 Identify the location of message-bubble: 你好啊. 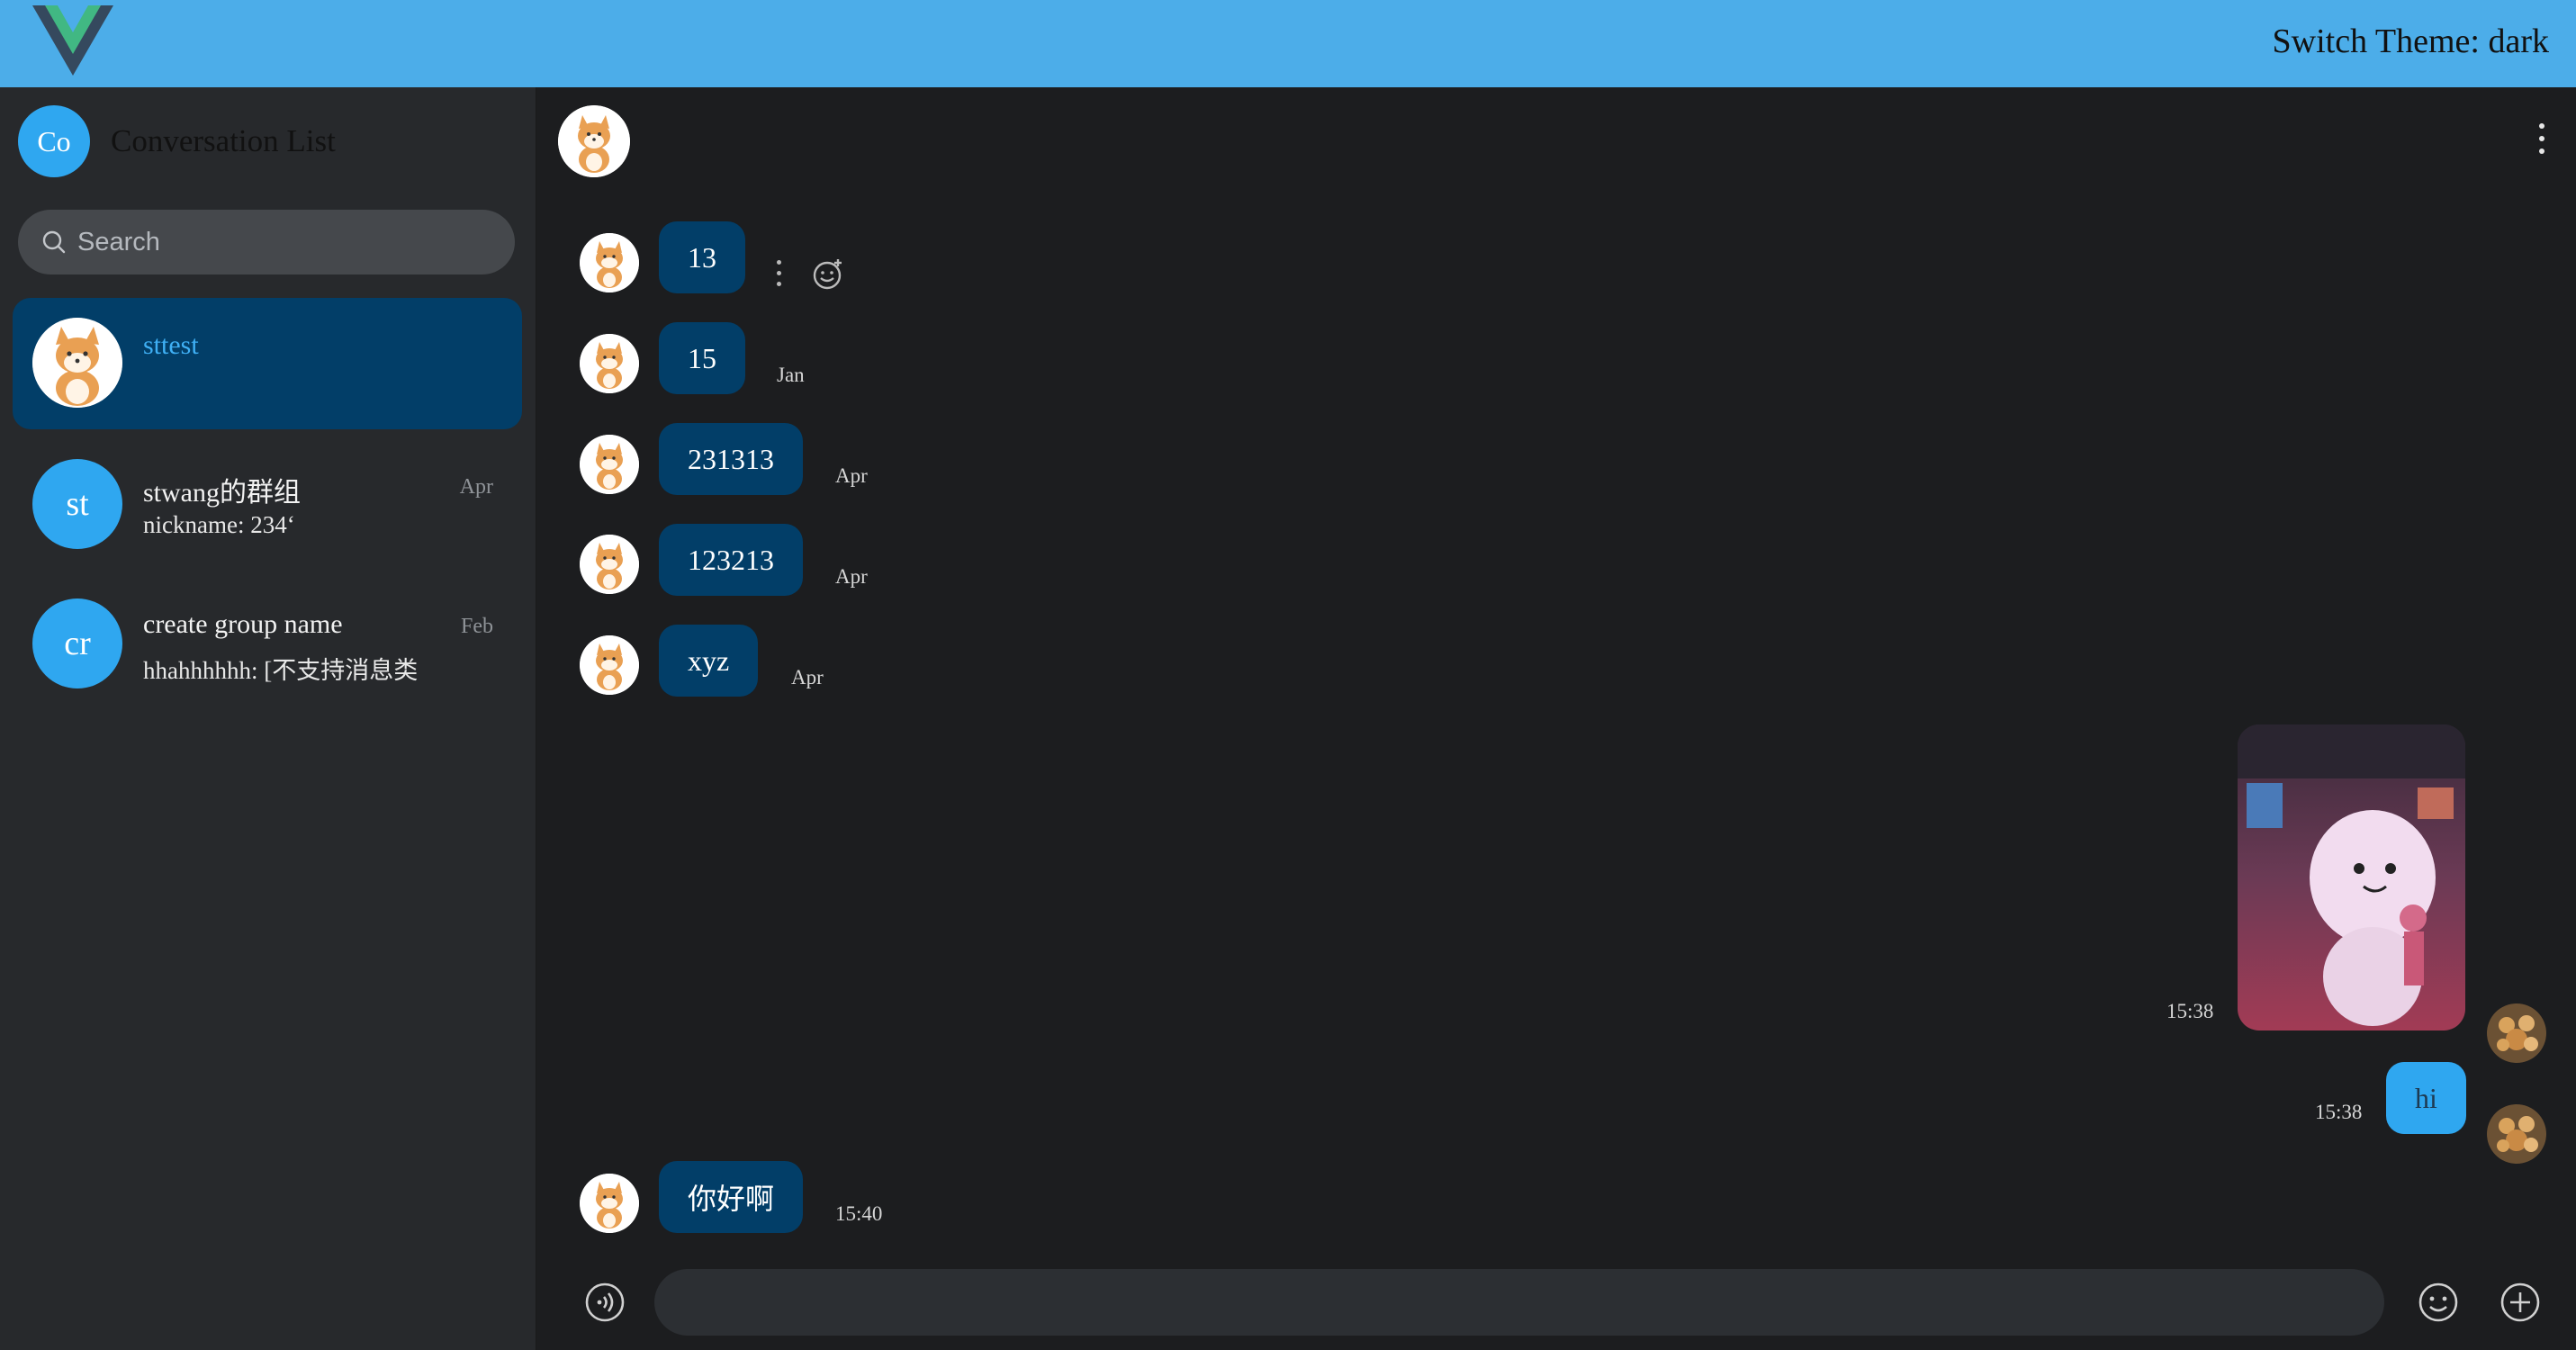
(731, 1197).